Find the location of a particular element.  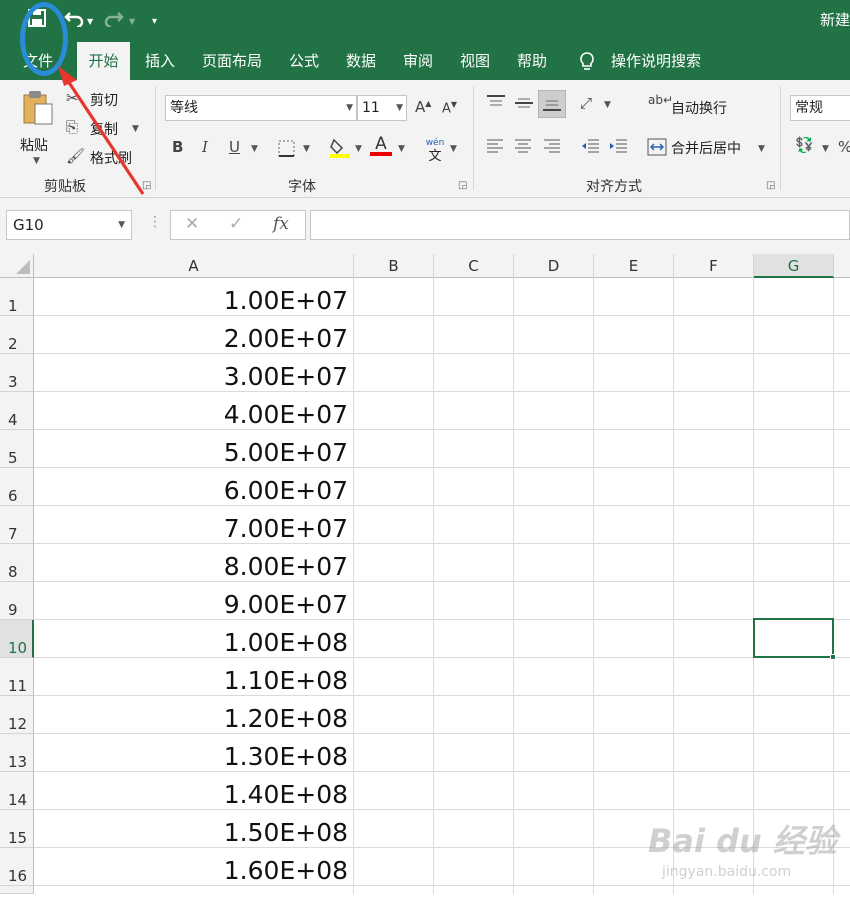

tab-review: 审阅 is located at coordinates (418, 61).